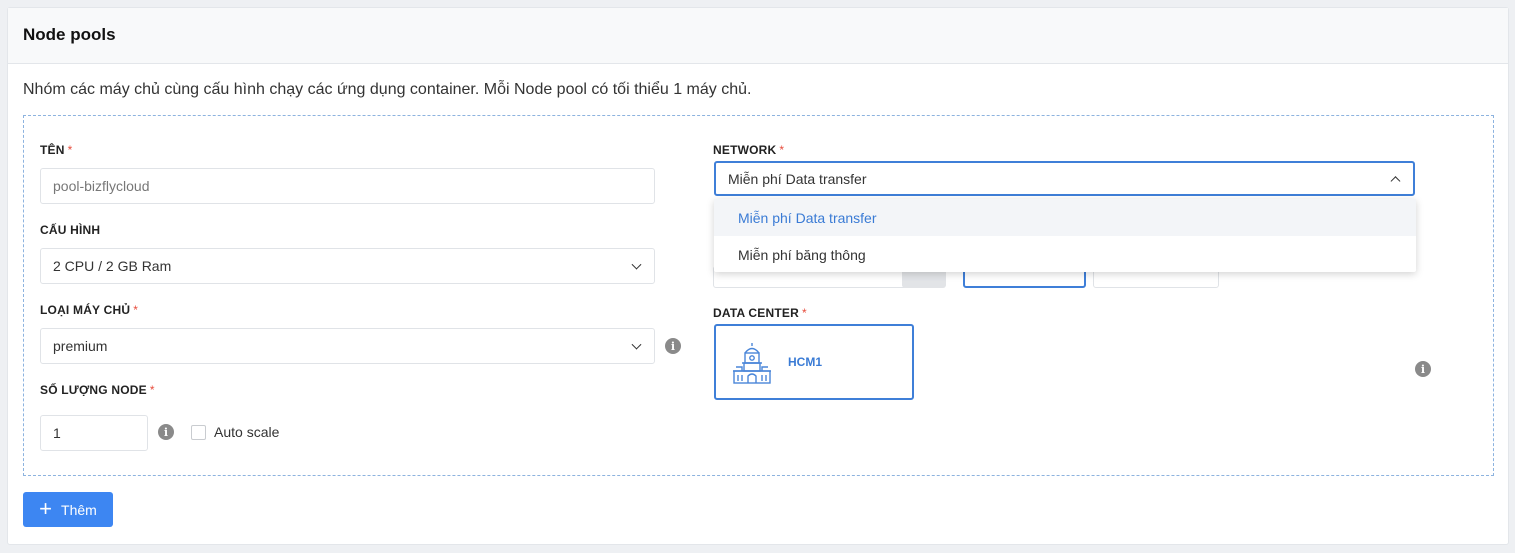 The image size is (1515, 553). I want to click on add-node-pool-button: + Thêm, so click(68, 509).